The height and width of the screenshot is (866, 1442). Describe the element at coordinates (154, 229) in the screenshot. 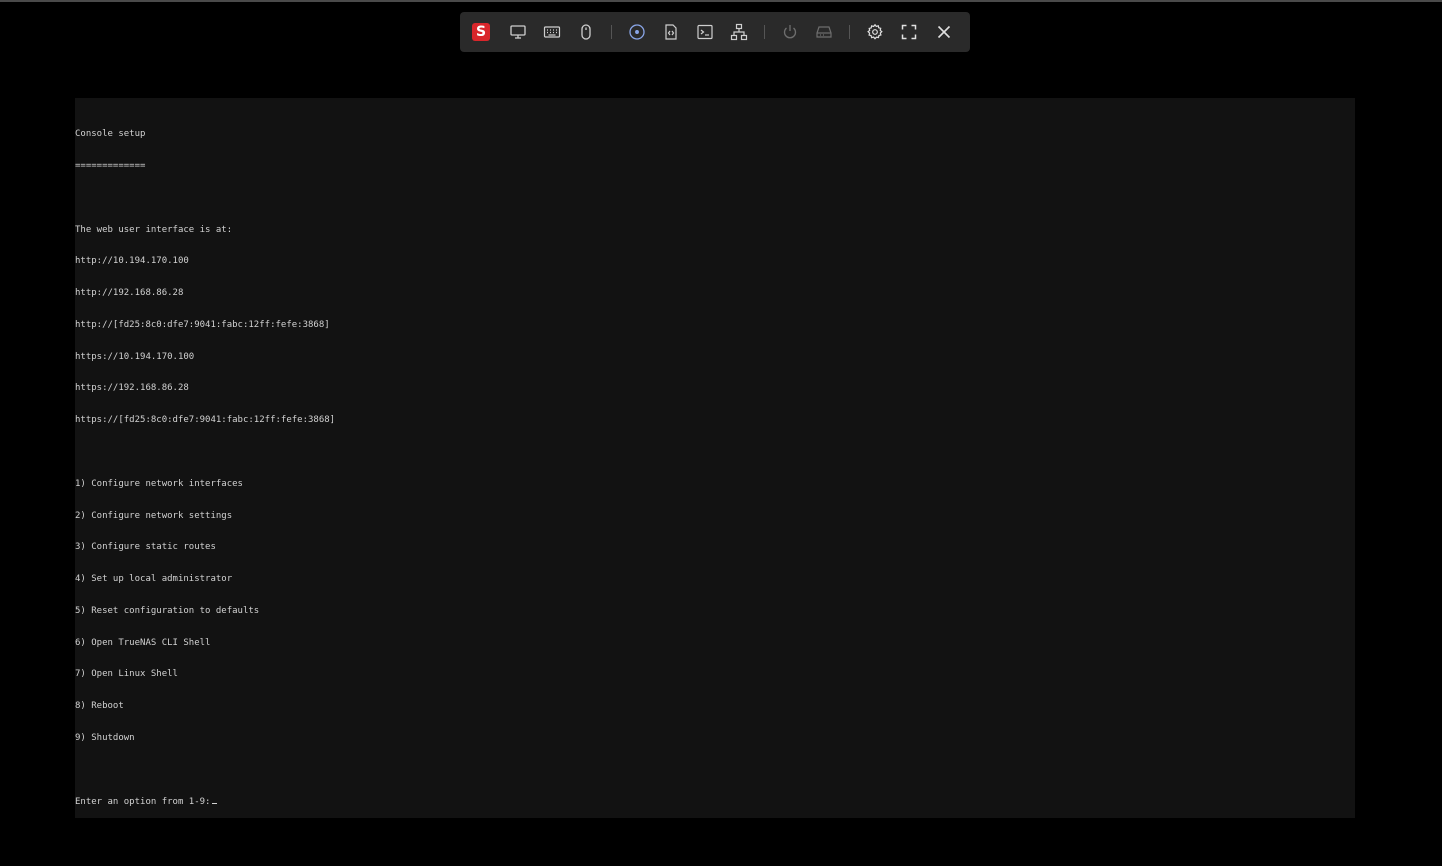

I see `web-ui-heading: The web user interface is at:` at that location.